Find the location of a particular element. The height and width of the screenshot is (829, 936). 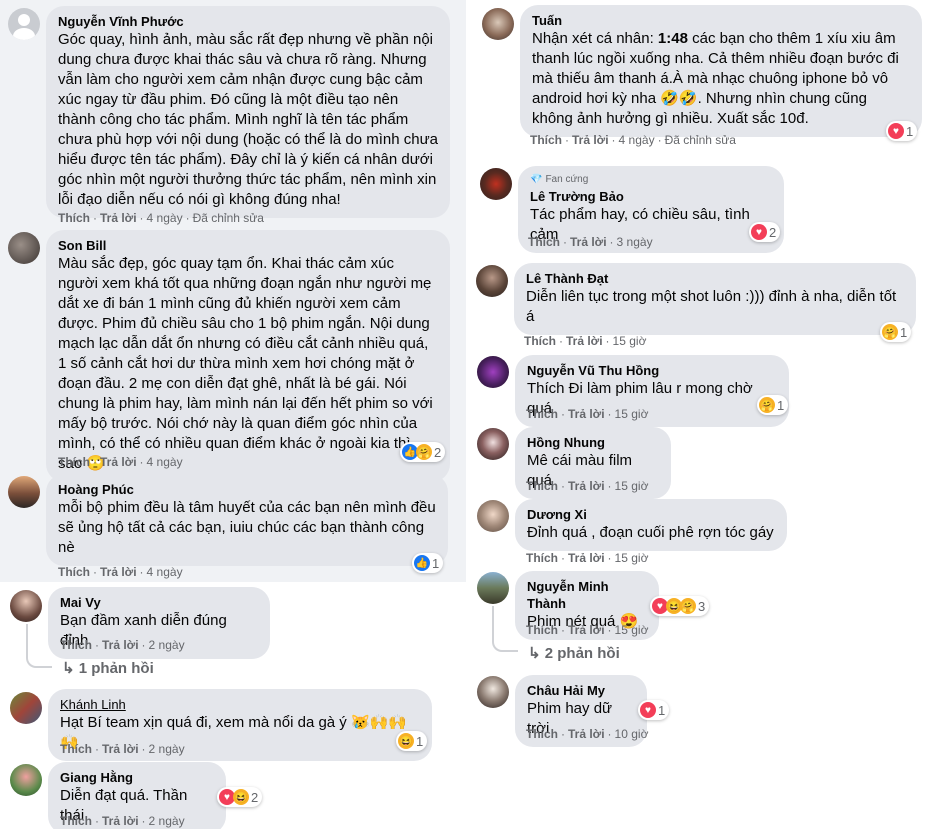

comment-author: Nguyễn Vĩnh Phước is located at coordinates (248, 21).